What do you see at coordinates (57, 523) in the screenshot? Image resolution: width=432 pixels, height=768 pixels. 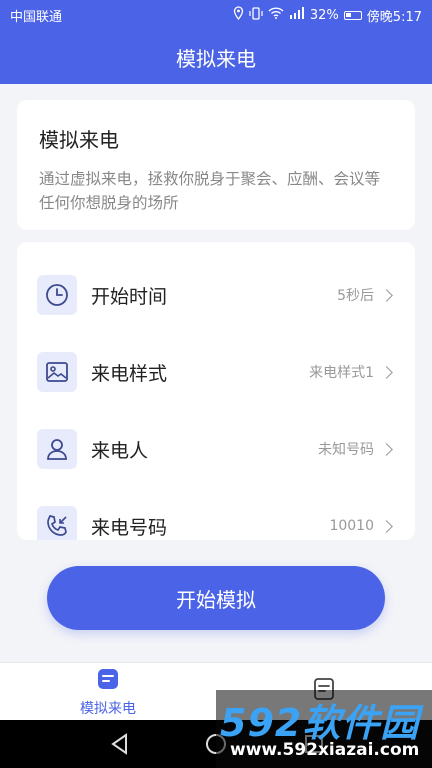 I see `phone-incoming-icon` at bounding box center [57, 523].